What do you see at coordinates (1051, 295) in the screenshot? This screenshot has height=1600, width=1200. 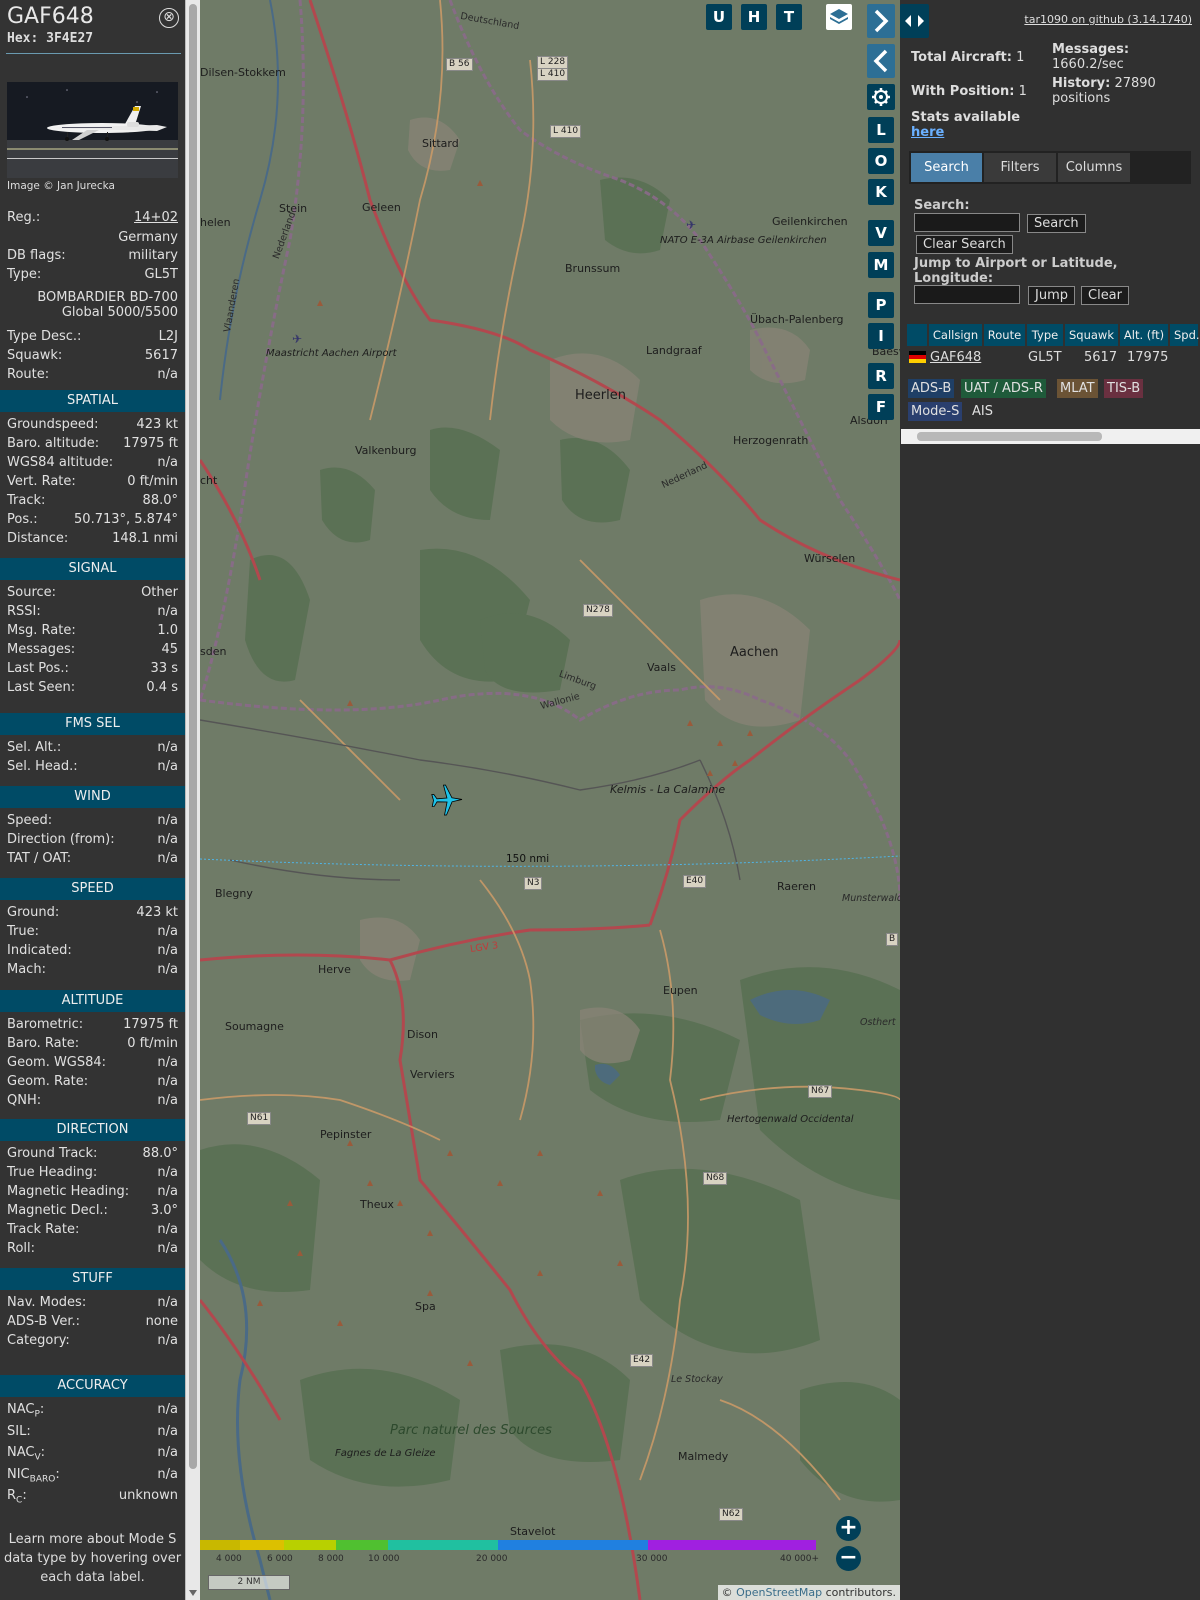 I see `jump-button: Jump` at bounding box center [1051, 295].